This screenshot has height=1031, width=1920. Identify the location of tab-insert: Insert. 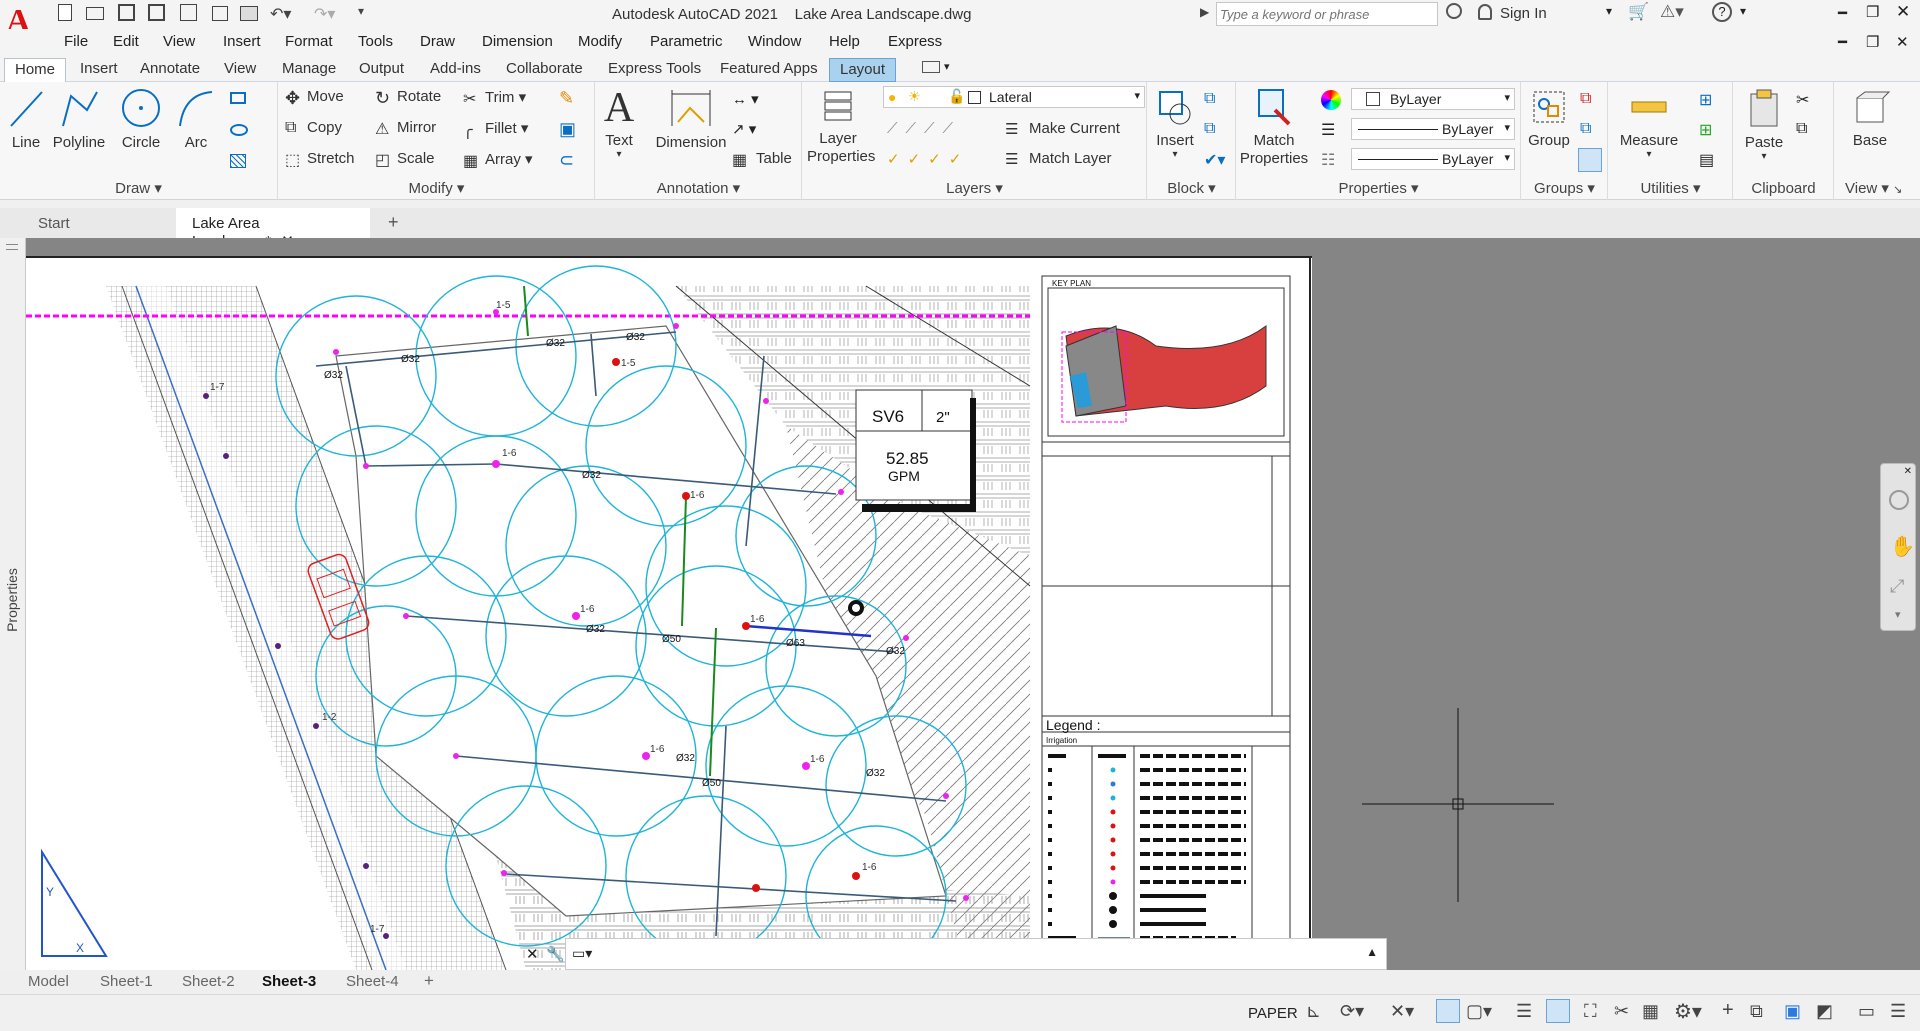
(99, 70).